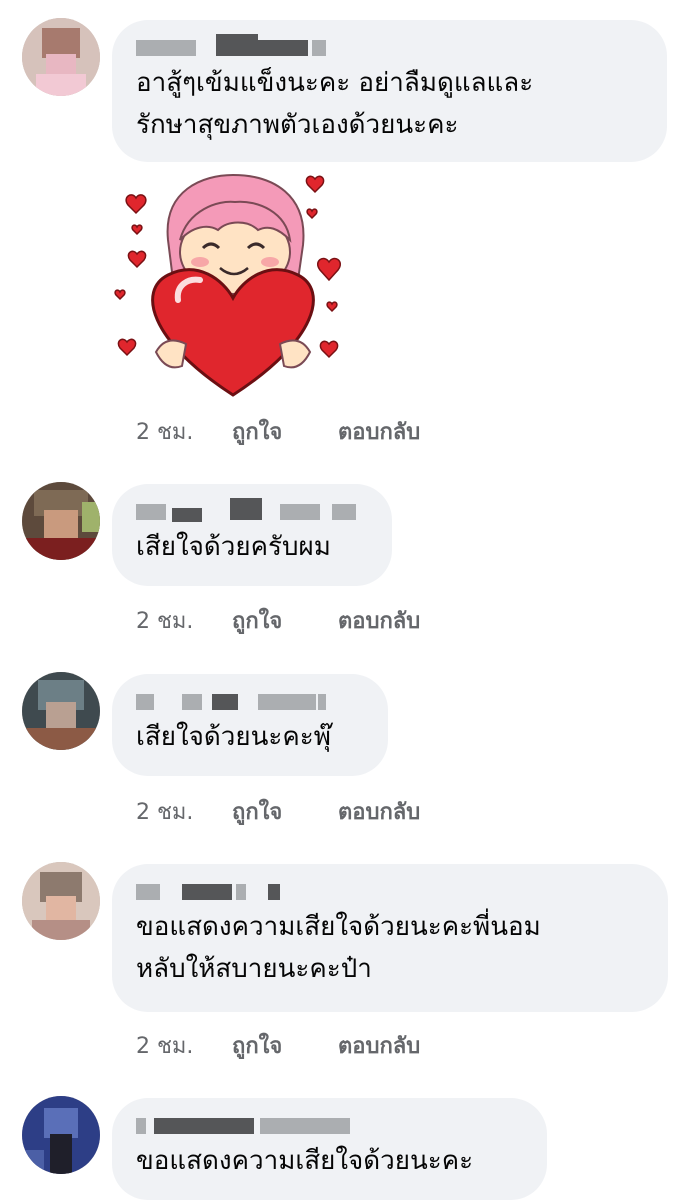 This screenshot has height=1200, width=693. I want to click on comment-text: เสียใจด้วยนะคะพุ๊, so click(233, 737).